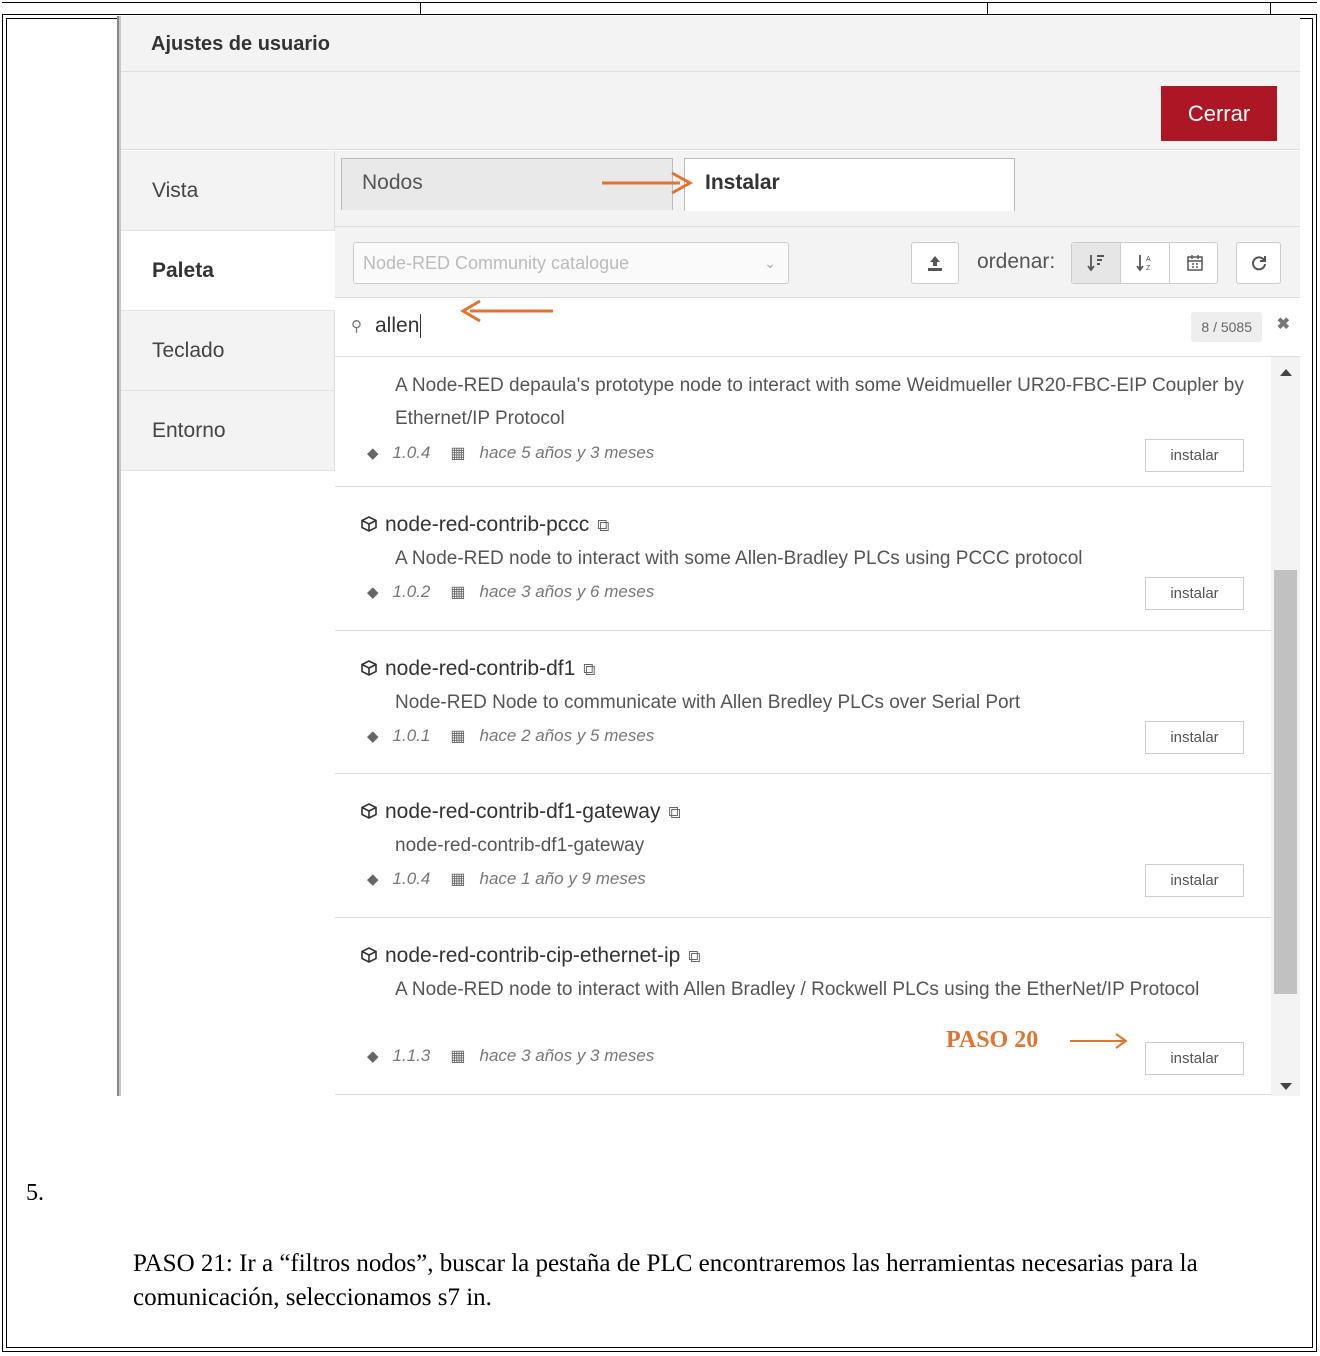  Describe the element at coordinates (817, 262) in the screenshot. I see `catalog-toolbar: Node-RED Community catalogue ⌄ ordenar:` at that location.